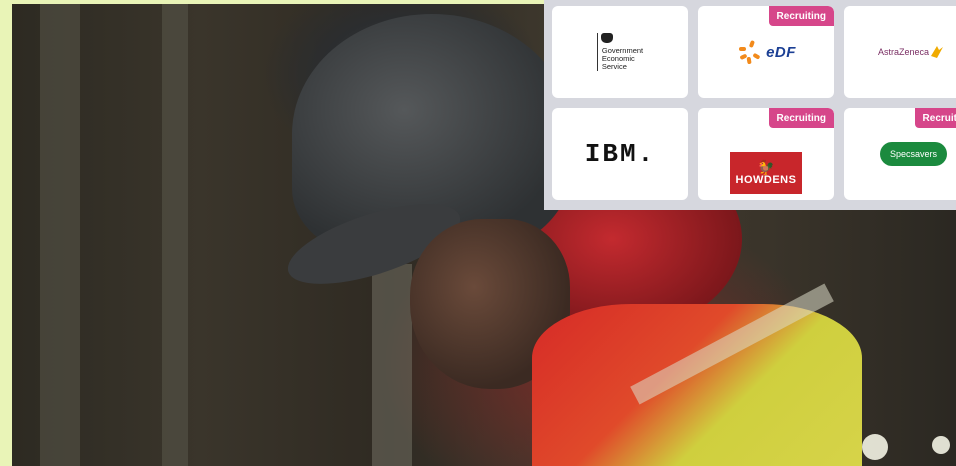 This screenshot has width=956, height=466. Describe the element at coordinates (614, 66) in the screenshot. I see `logo-text: Service` at that location.